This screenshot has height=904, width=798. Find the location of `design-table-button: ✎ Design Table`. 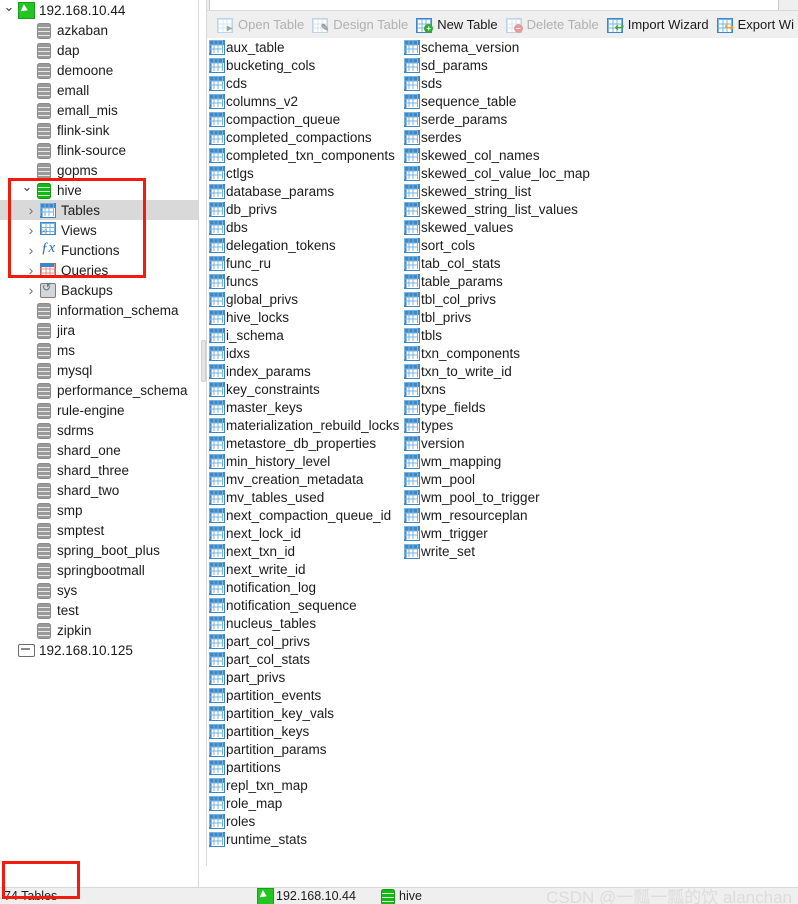

design-table-button: ✎ Design Table is located at coordinates (360, 25).